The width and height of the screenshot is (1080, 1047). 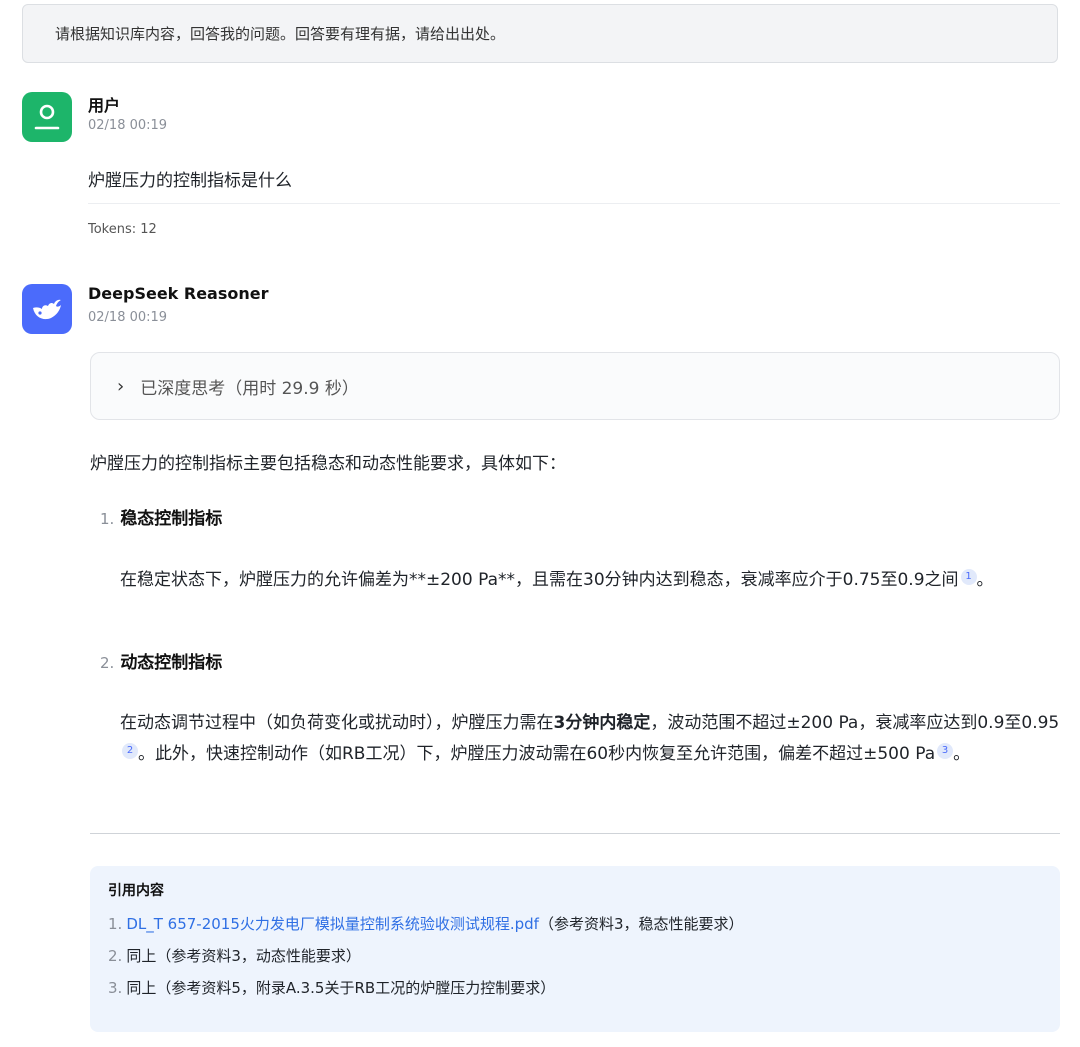 What do you see at coordinates (280, 34) in the screenshot?
I see `system-prompt-text: 请根据知识库内容，回答我的问题。回答要有理有据，请给出出处。` at bounding box center [280, 34].